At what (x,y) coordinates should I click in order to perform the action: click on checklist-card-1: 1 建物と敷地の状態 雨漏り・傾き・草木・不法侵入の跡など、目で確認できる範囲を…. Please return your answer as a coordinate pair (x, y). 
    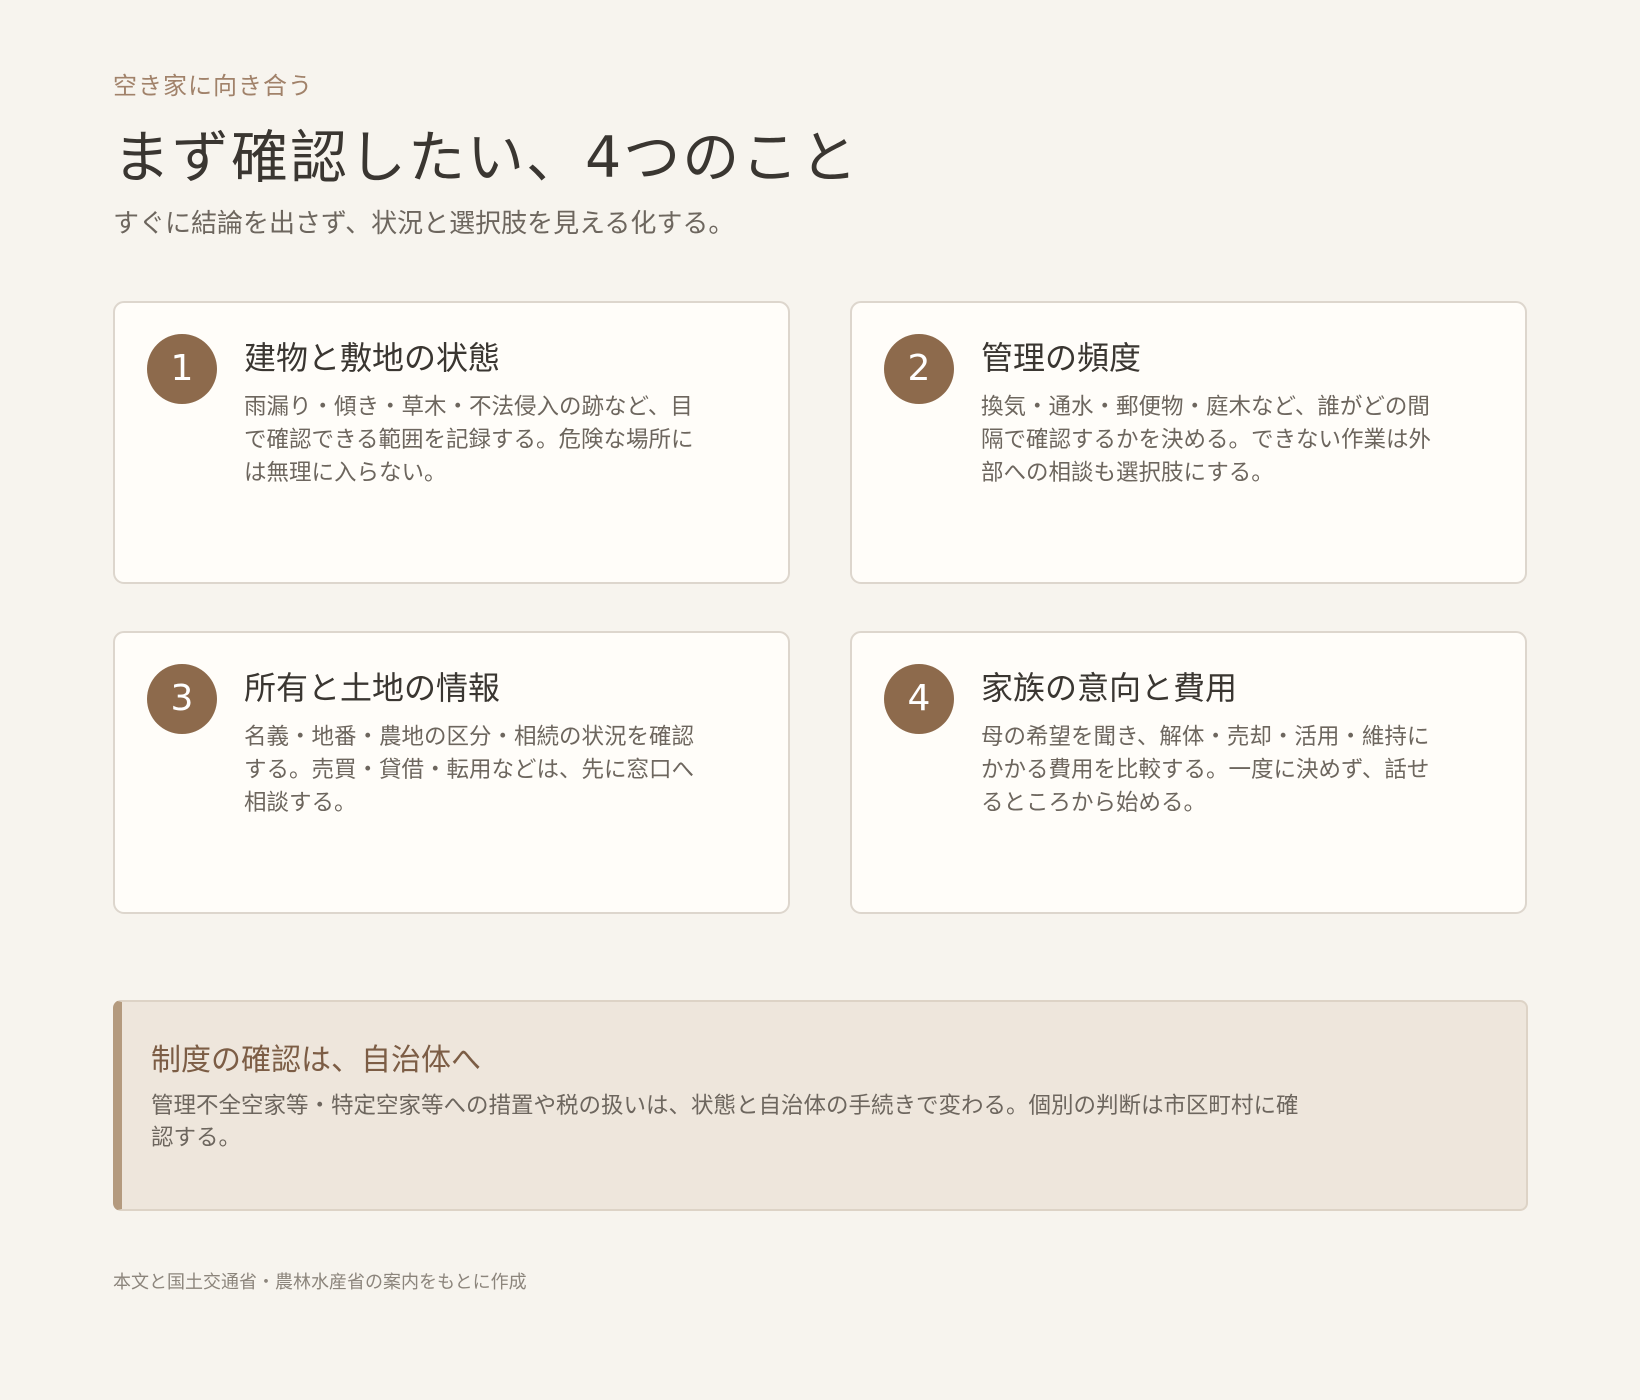
    Looking at the image, I should click on (451, 442).